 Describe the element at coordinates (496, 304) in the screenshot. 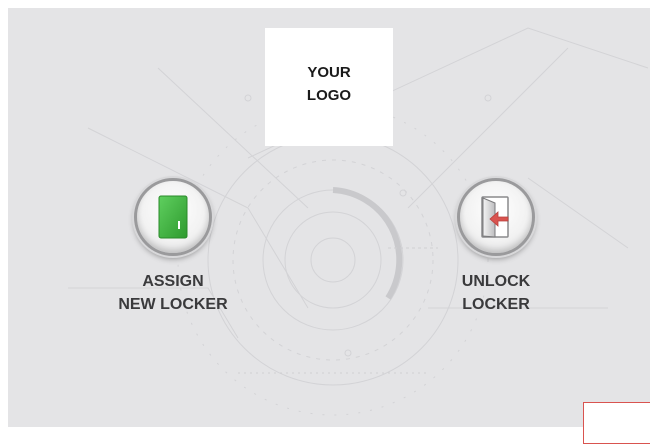

I see `unlock-label-line-2: LOCKER` at that location.